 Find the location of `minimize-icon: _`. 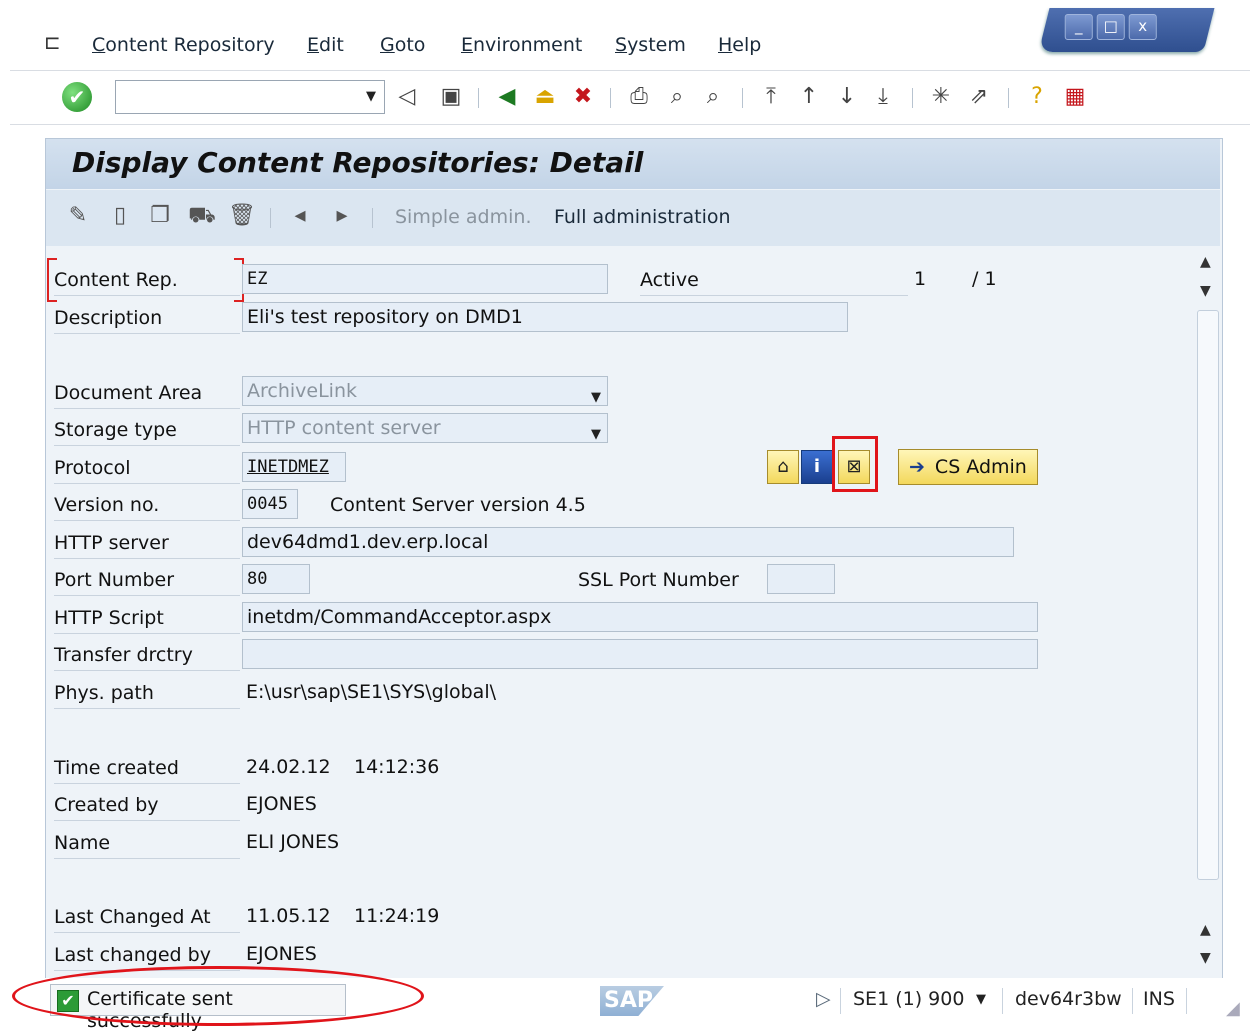

minimize-icon: _ is located at coordinates (1078, 27).